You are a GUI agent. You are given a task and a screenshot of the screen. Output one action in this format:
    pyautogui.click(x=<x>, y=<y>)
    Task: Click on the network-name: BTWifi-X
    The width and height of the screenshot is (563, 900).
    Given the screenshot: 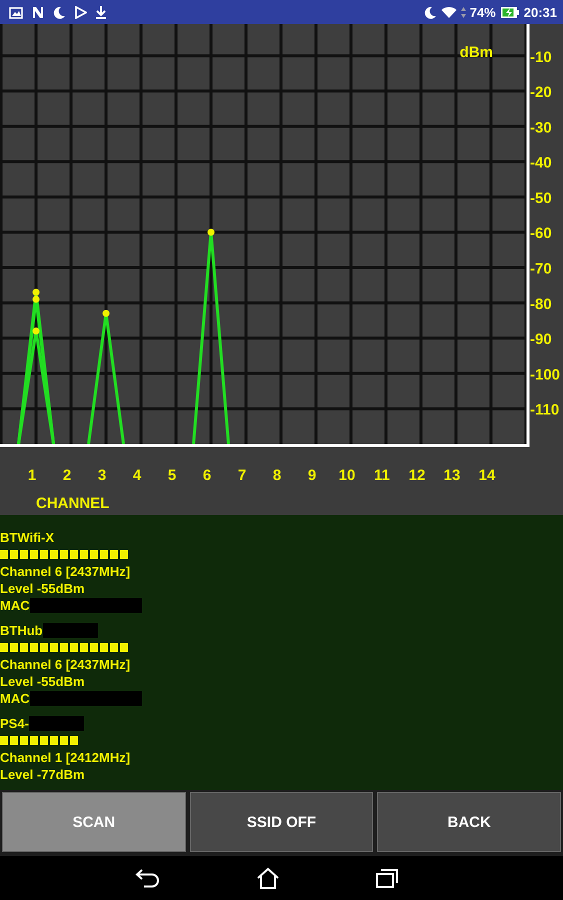 What is the action you would take?
    pyautogui.click(x=27, y=537)
    